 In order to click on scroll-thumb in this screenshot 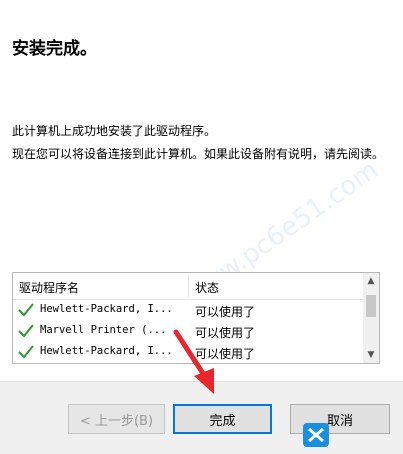, I will do `click(371, 306)`.